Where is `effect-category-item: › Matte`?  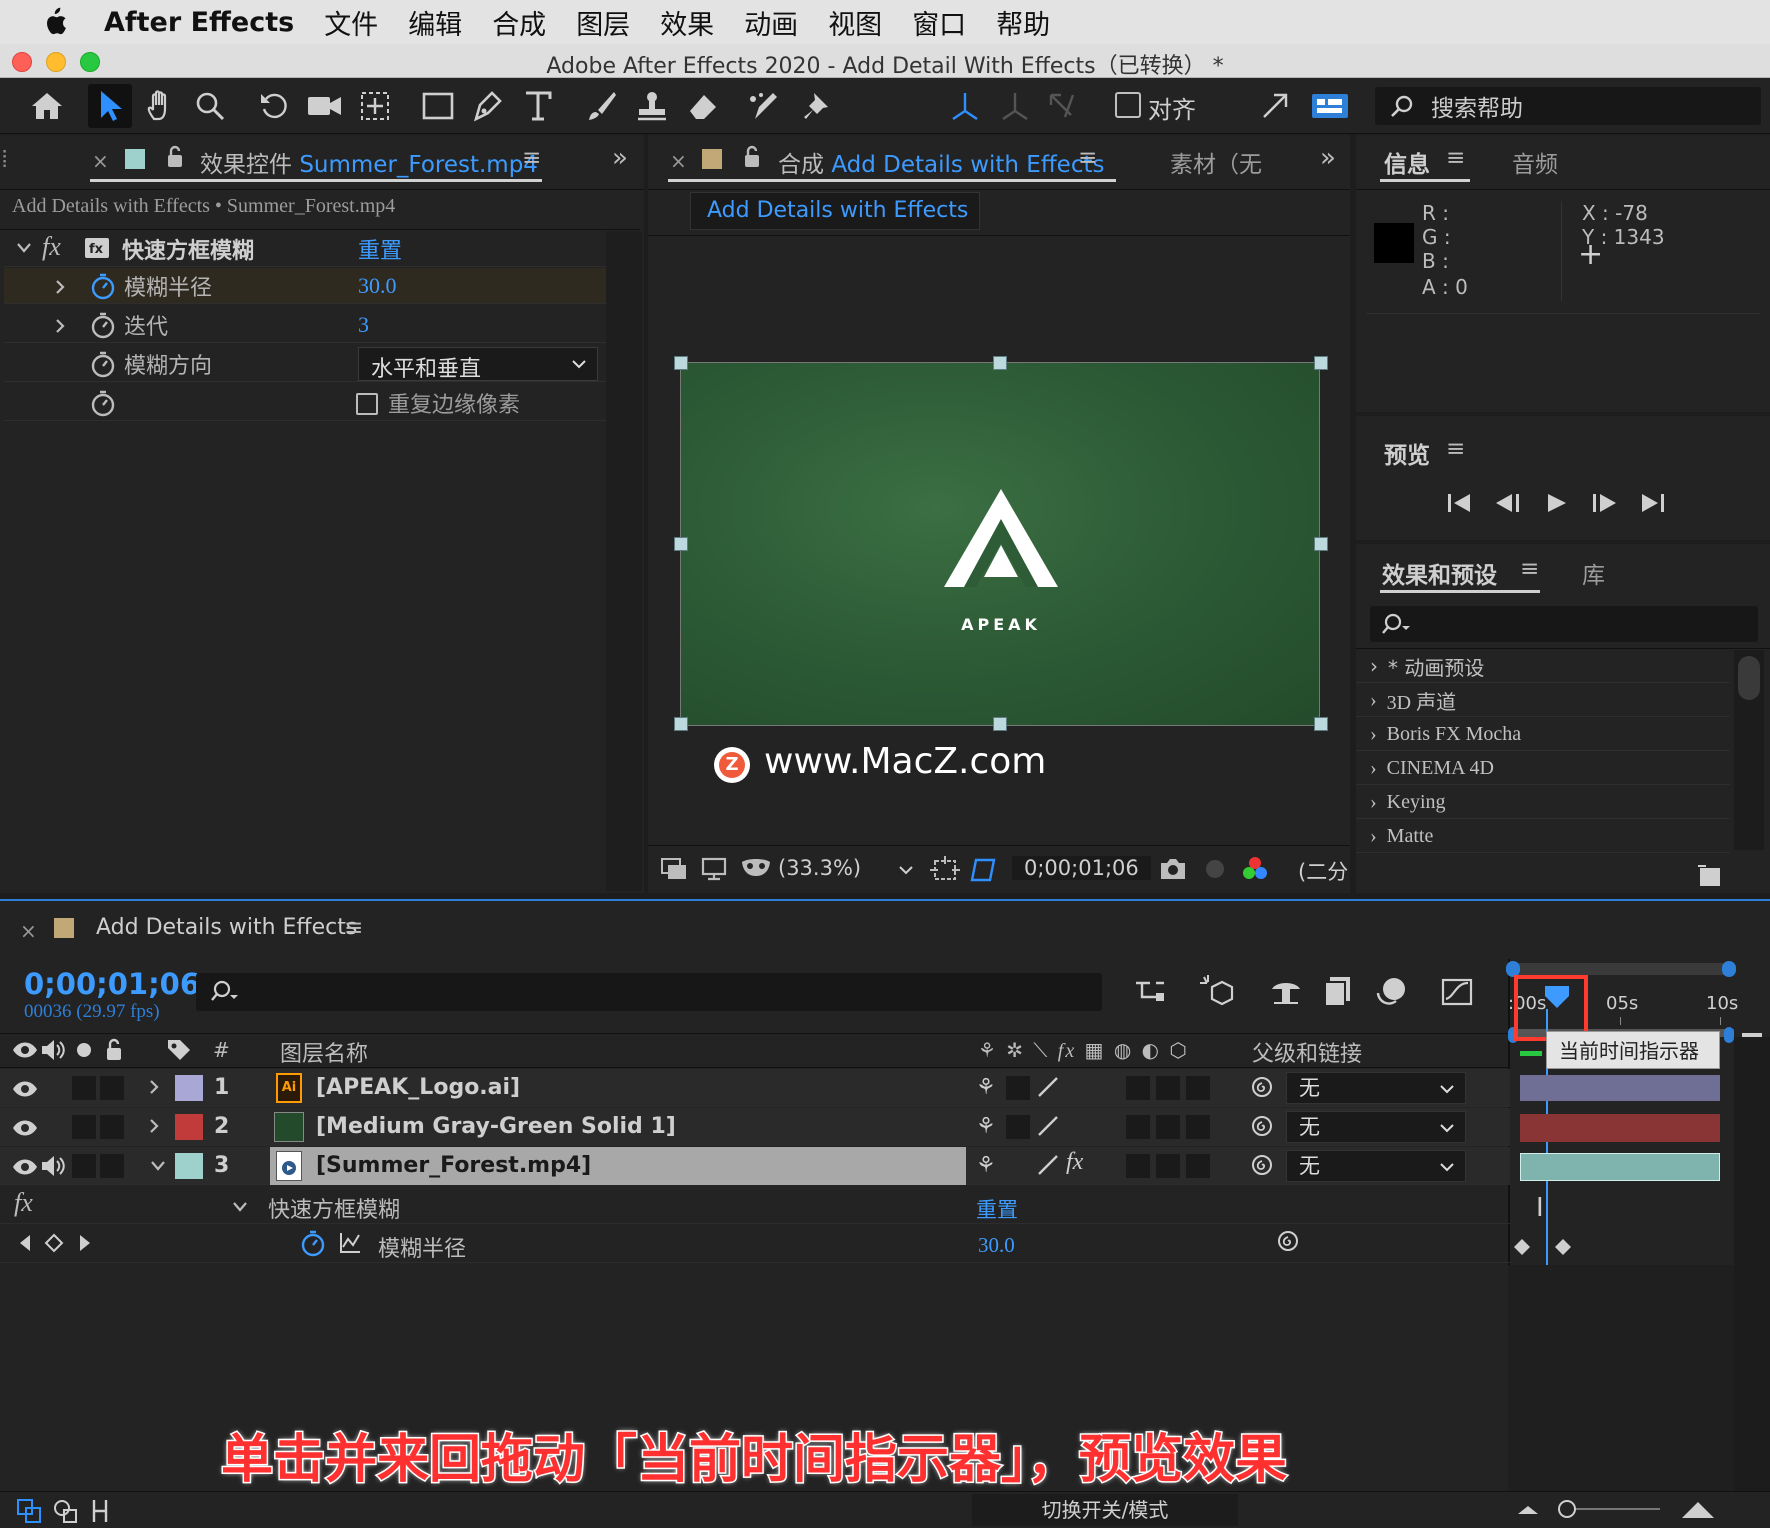 effect-category-item: › Matte is located at coordinates (1543, 836).